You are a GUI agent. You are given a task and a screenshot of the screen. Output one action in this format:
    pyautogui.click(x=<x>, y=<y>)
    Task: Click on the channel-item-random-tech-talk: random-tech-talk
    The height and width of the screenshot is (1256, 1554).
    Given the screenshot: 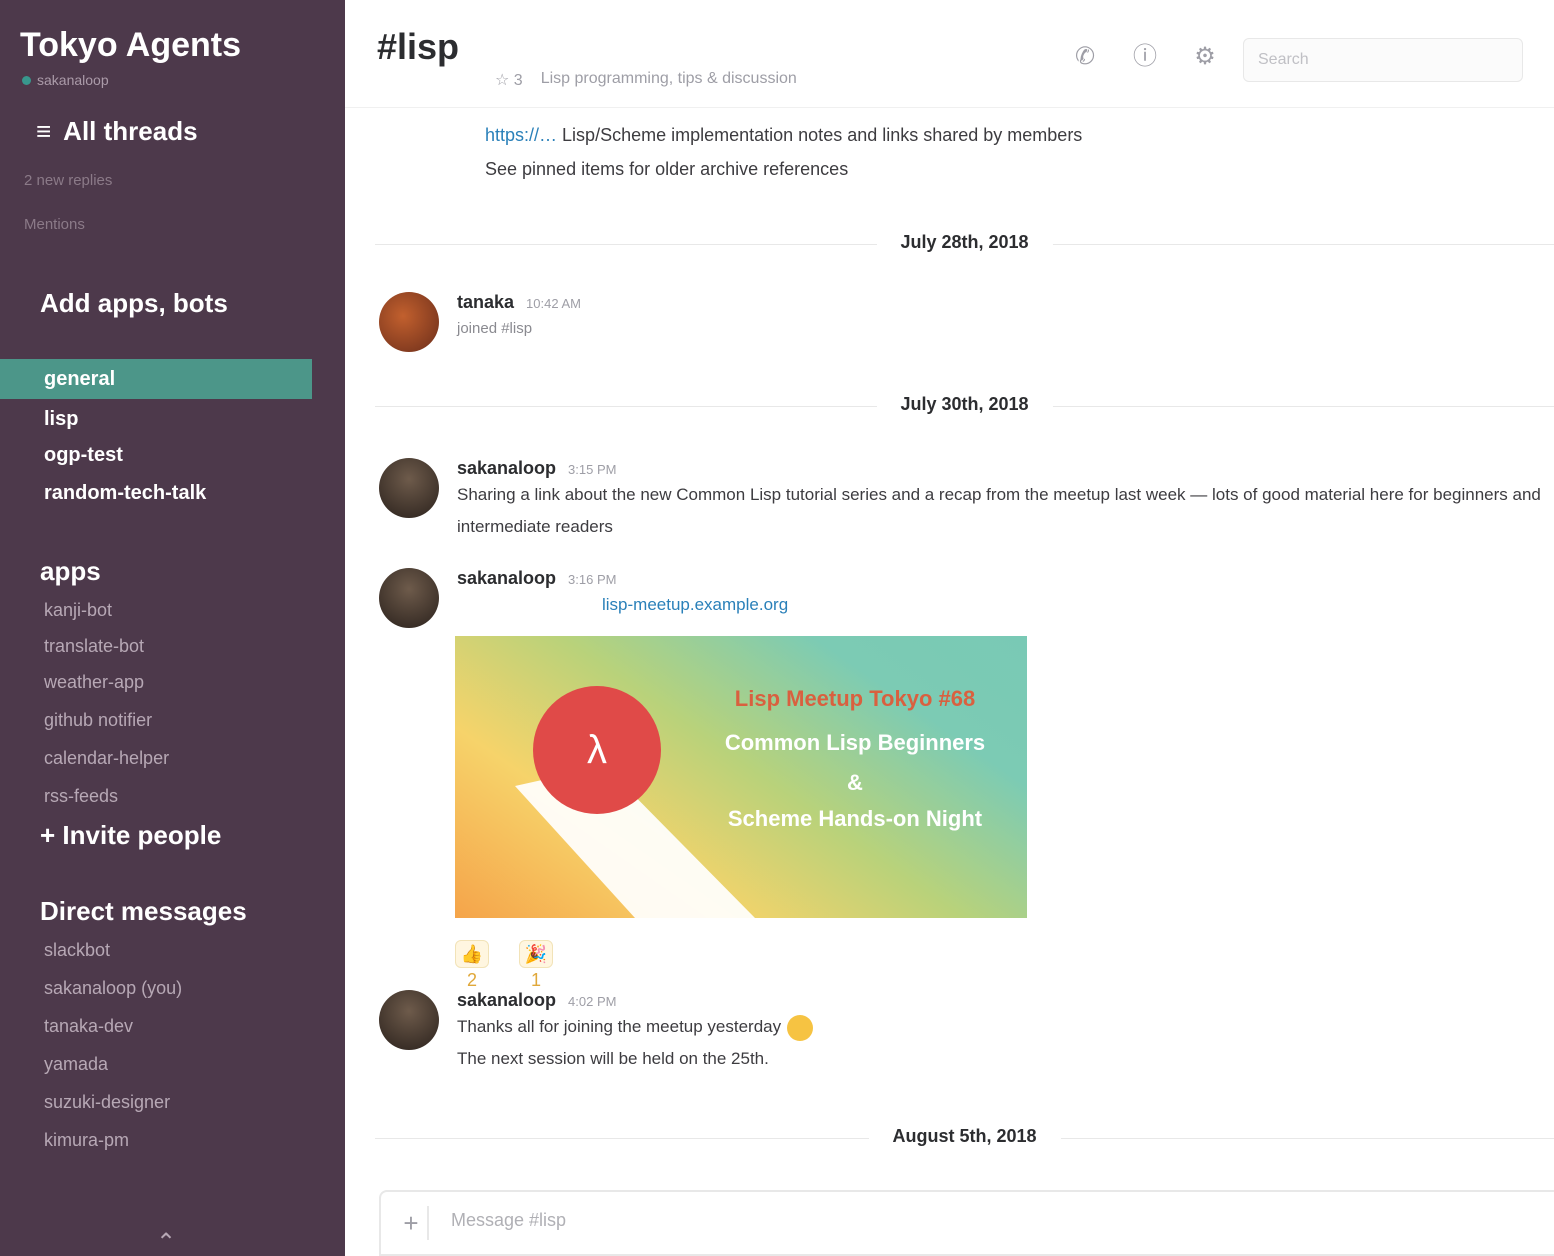 What is the action you would take?
    pyautogui.click(x=125, y=493)
    